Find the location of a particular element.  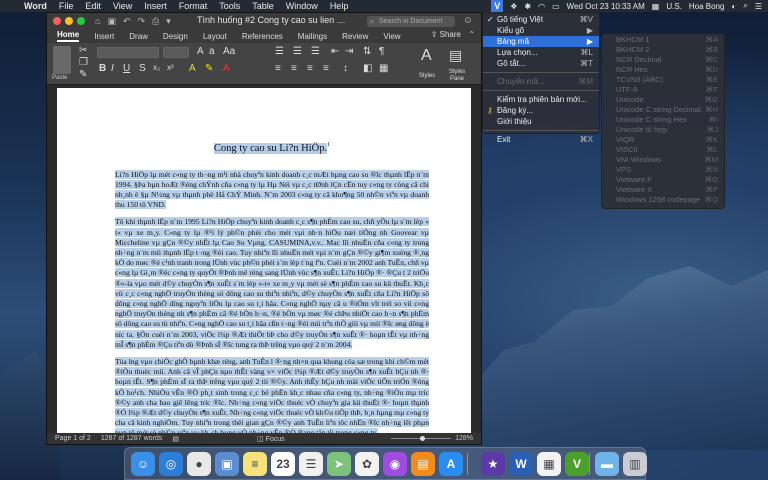

format-painter-icon: ✎ is located at coordinates (83, 74).